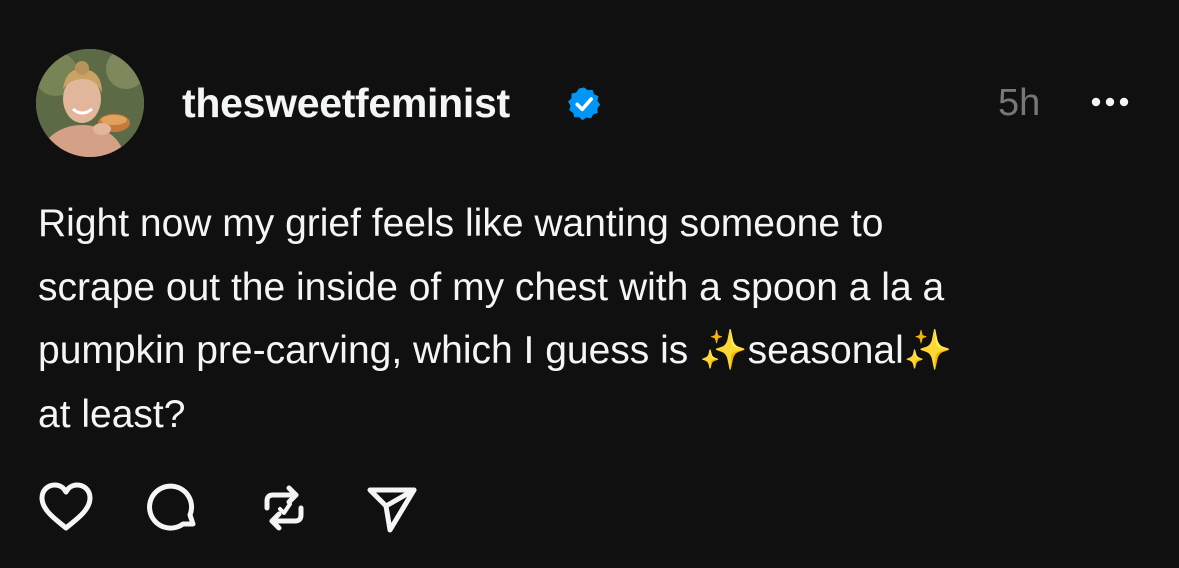  I want to click on send-icon, so click(392, 510).